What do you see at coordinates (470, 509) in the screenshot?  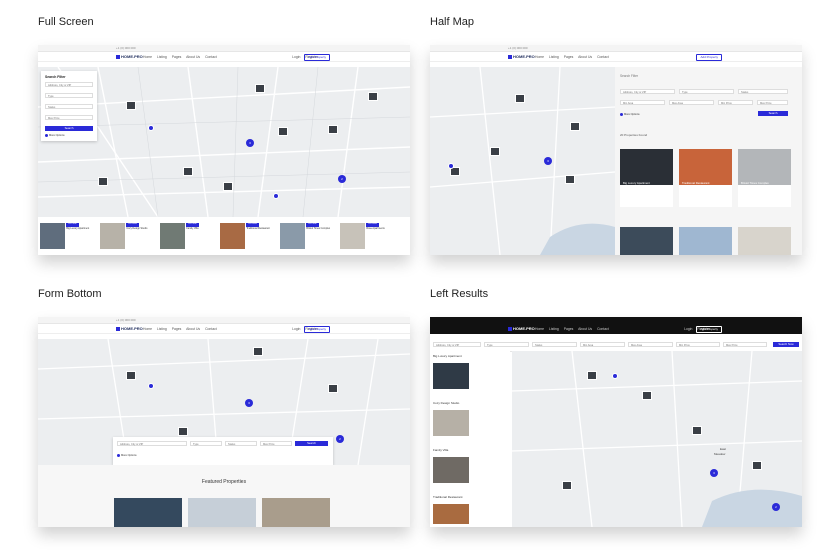 I see `list-item: Traditional Restaurant` at bounding box center [470, 509].